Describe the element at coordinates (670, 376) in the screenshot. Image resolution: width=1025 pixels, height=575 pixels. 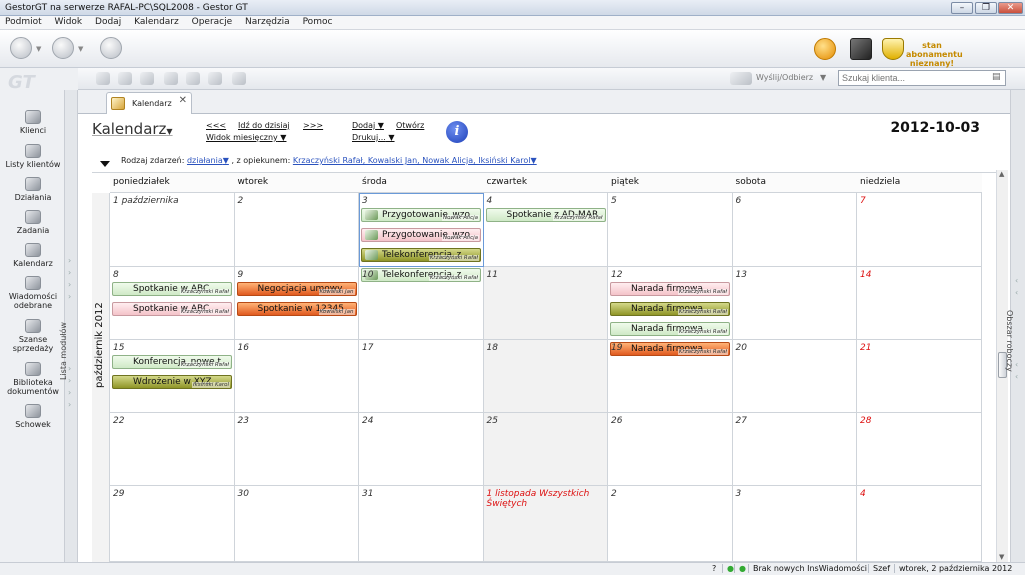
I see `day-cell: 19` at that location.